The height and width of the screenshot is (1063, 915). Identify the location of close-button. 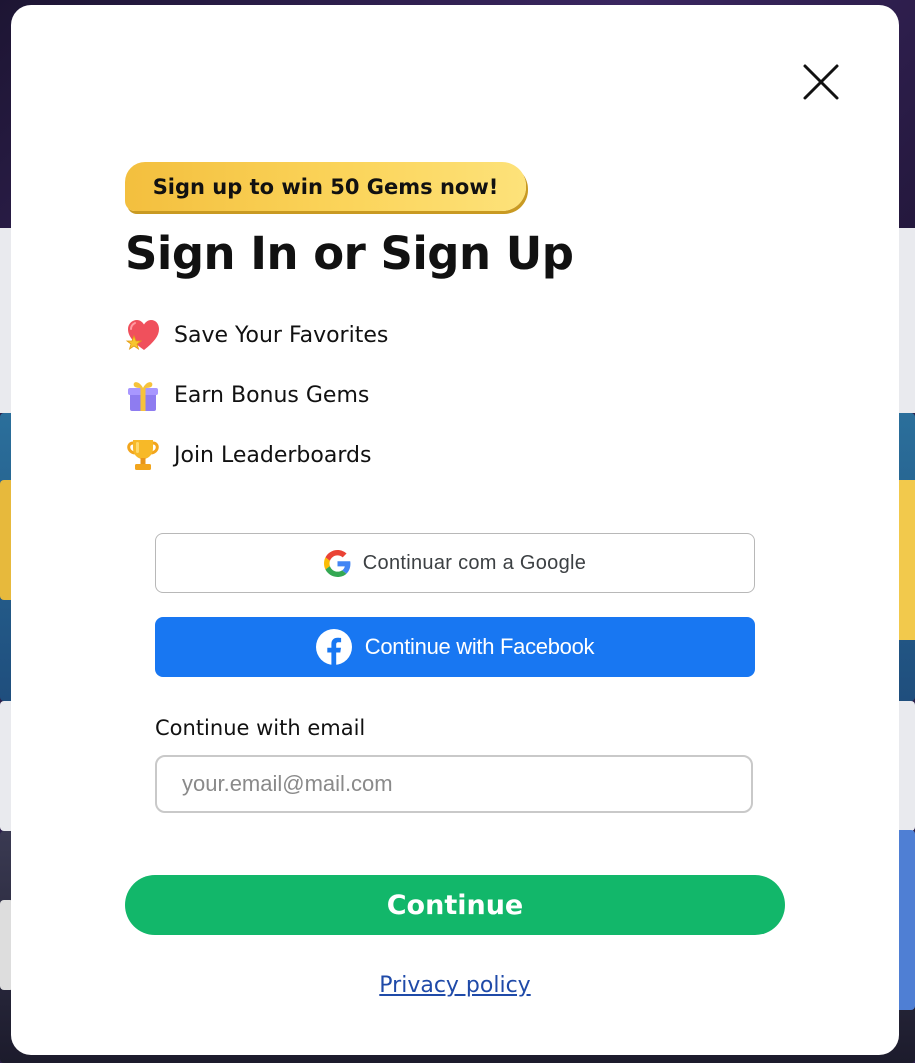
(821, 82).